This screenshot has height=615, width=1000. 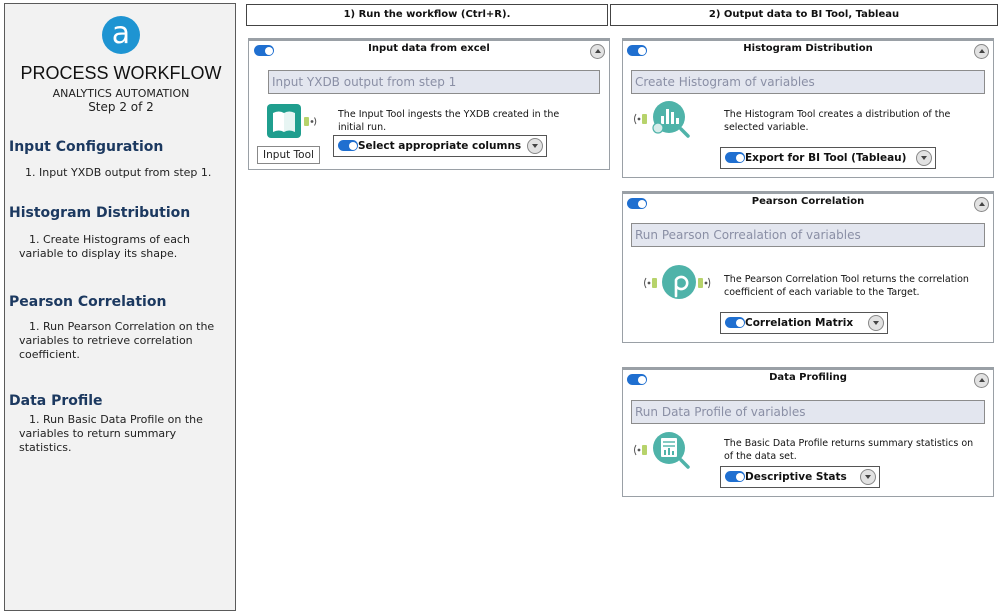 I want to click on panel-header: Histogram Distribution, so click(x=808, y=51).